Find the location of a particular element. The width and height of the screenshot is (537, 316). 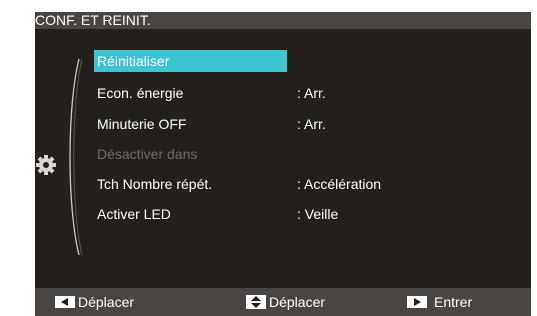

footer-hint-bar: Déplacer Déplacer Entrer is located at coordinates (283, 302).